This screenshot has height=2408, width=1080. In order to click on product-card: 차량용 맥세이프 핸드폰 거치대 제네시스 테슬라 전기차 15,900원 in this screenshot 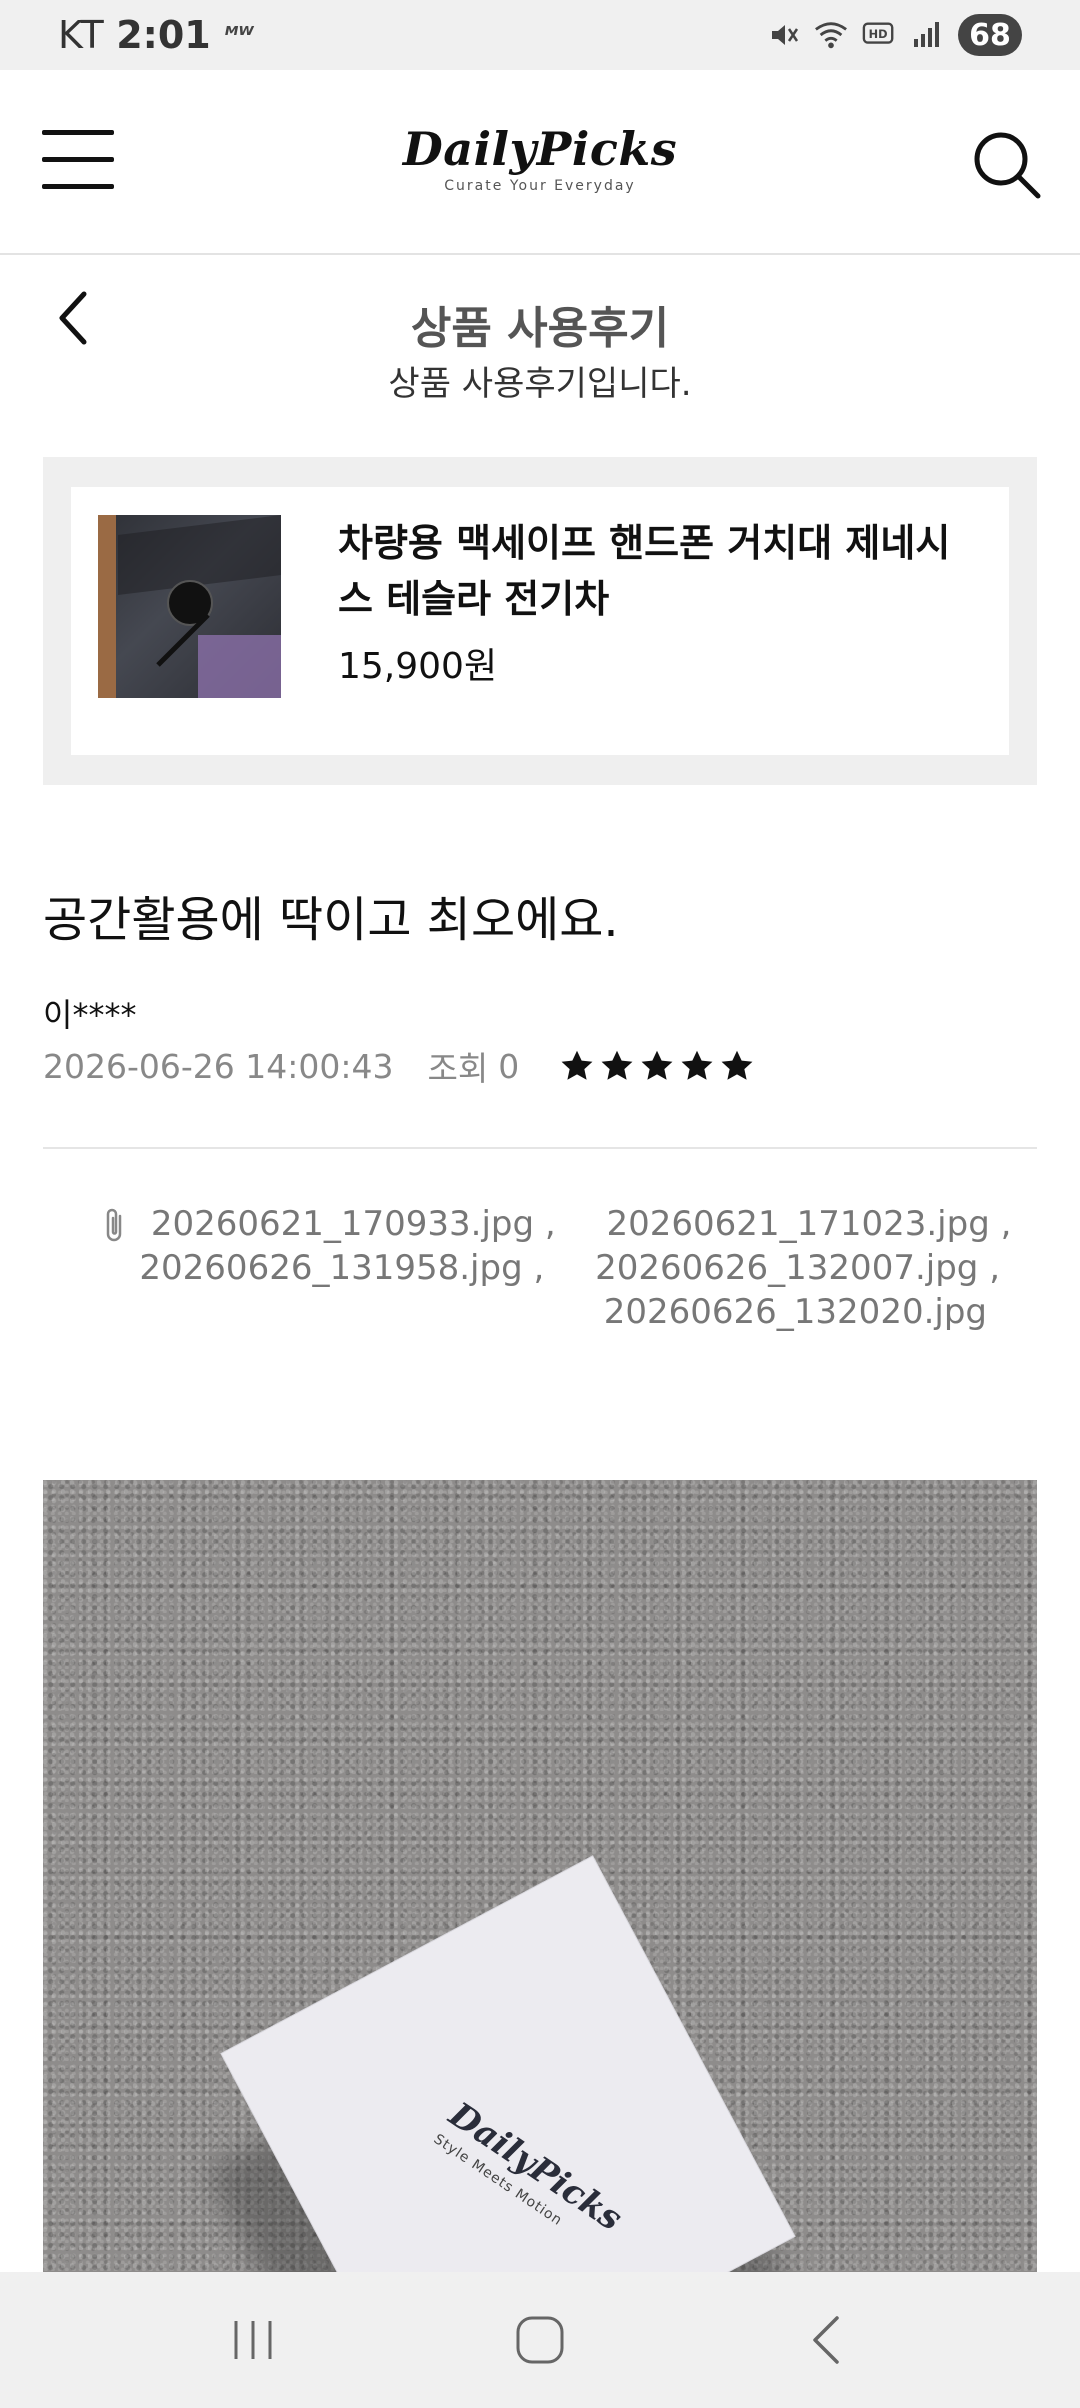, I will do `click(540, 621)`.